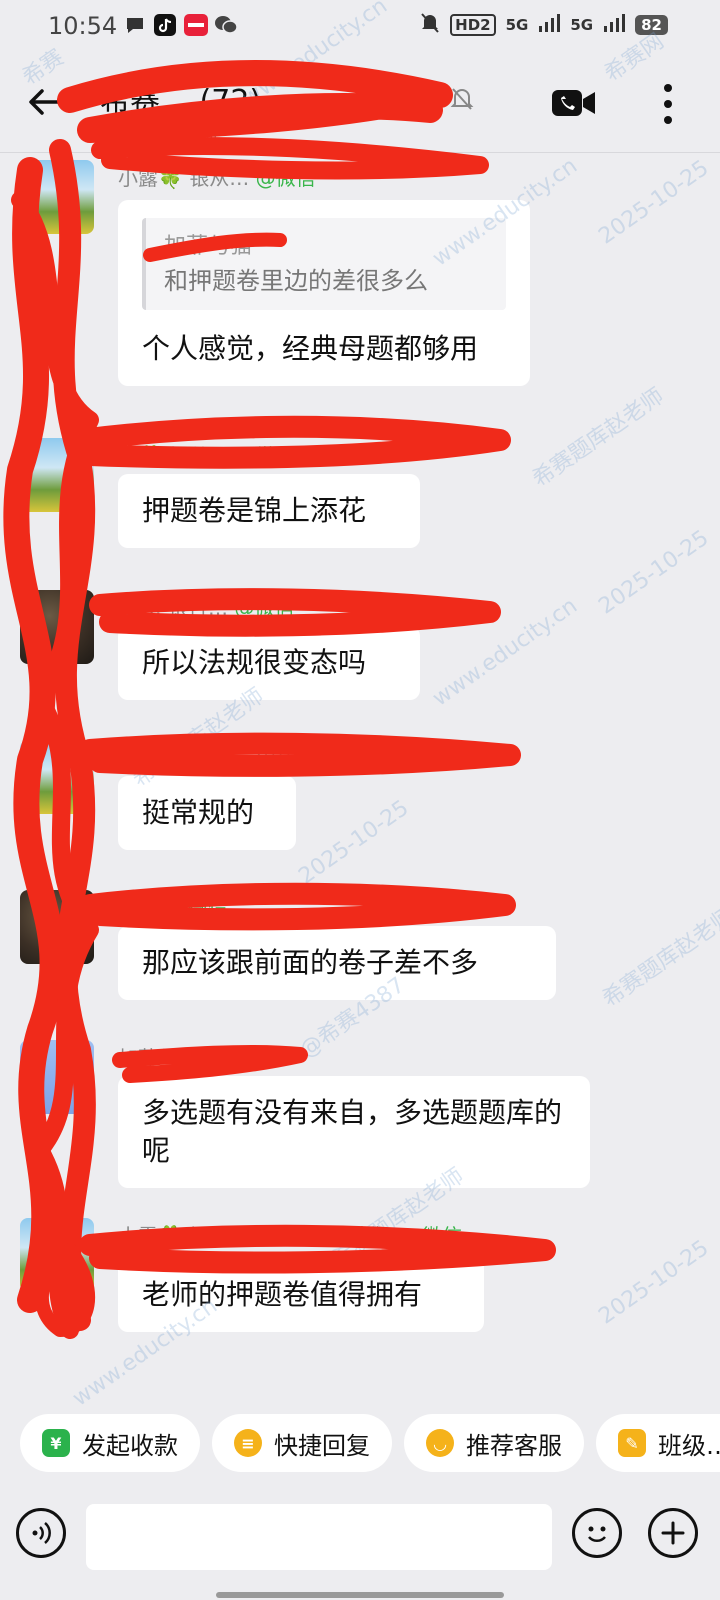 Image resolution: width=720 pixels, height=1600 pixels. What do you see at coordinates (582, 25) in the screenshot?
I see `network-5g-2: 5G` at bounding box center [582, 25].